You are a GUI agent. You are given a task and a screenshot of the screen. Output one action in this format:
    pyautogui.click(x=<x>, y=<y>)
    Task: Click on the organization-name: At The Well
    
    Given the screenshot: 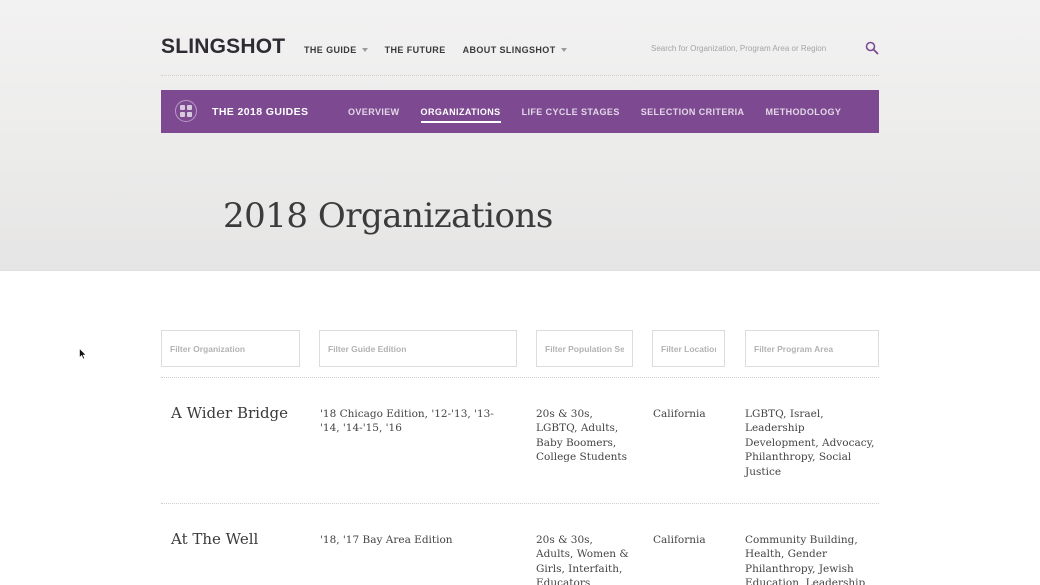 What is the action you would take?
    pyautogui.click(x=214, y=539)
    